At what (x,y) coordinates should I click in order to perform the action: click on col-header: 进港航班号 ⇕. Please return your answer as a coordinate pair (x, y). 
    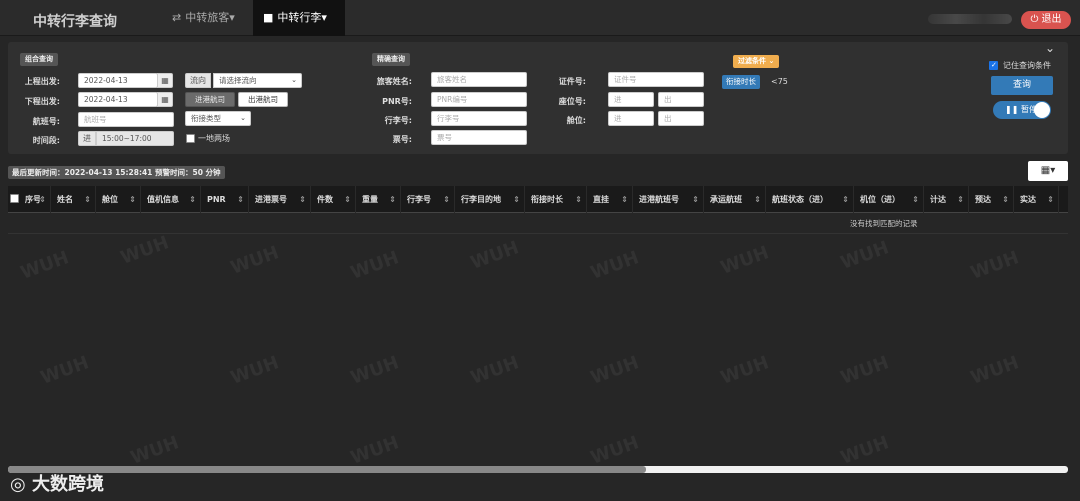
    Looking at the image, I should click on (668, 199).